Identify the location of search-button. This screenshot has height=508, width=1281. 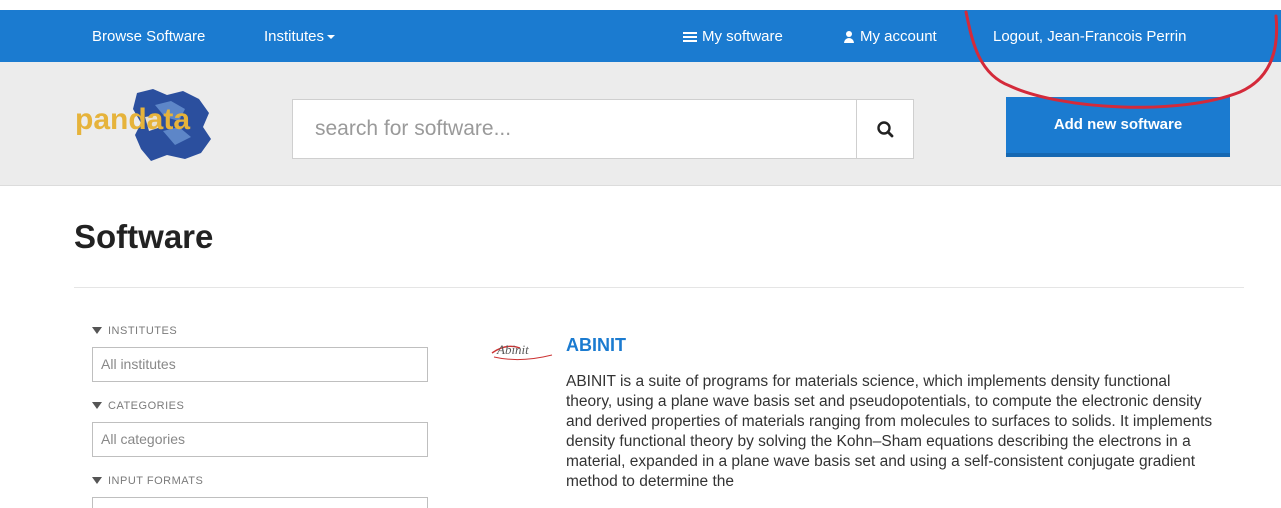
(885, 129).